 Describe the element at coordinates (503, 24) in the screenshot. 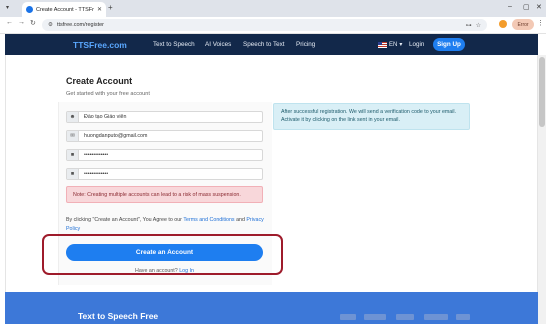

I see `extension-icon` at that location.